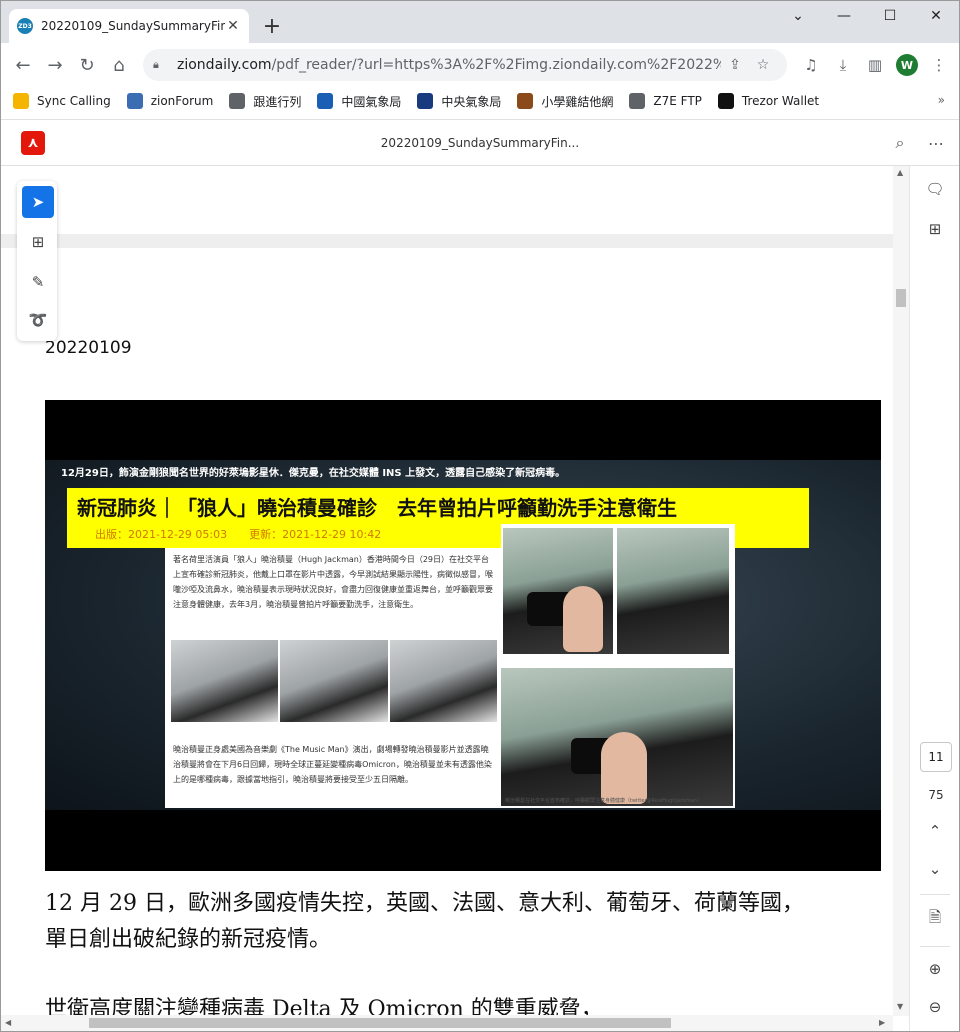 The image size is (960, 1032). Describe the element at coordinates (882, 1022) in the screenshot. I see `scroll-right-arrow-icon: ▶` at that location.